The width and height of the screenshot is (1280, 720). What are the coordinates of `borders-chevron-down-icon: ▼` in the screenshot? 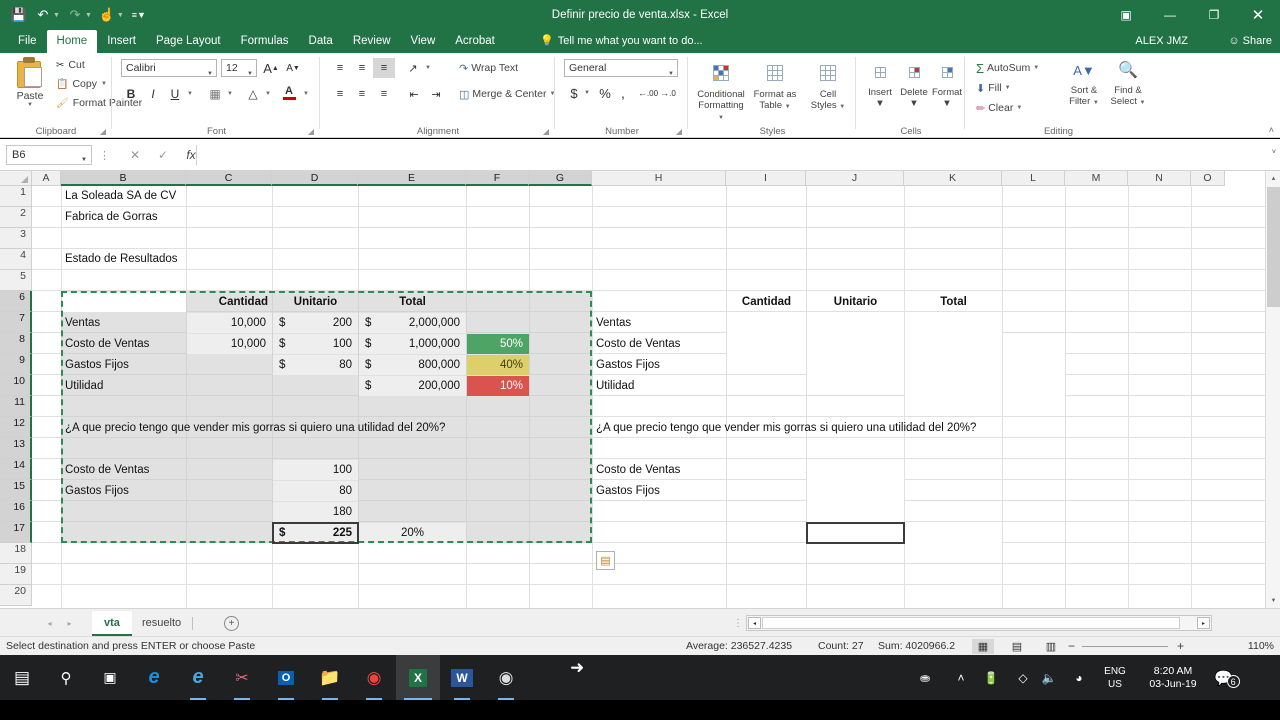 It's located at (230, 94).